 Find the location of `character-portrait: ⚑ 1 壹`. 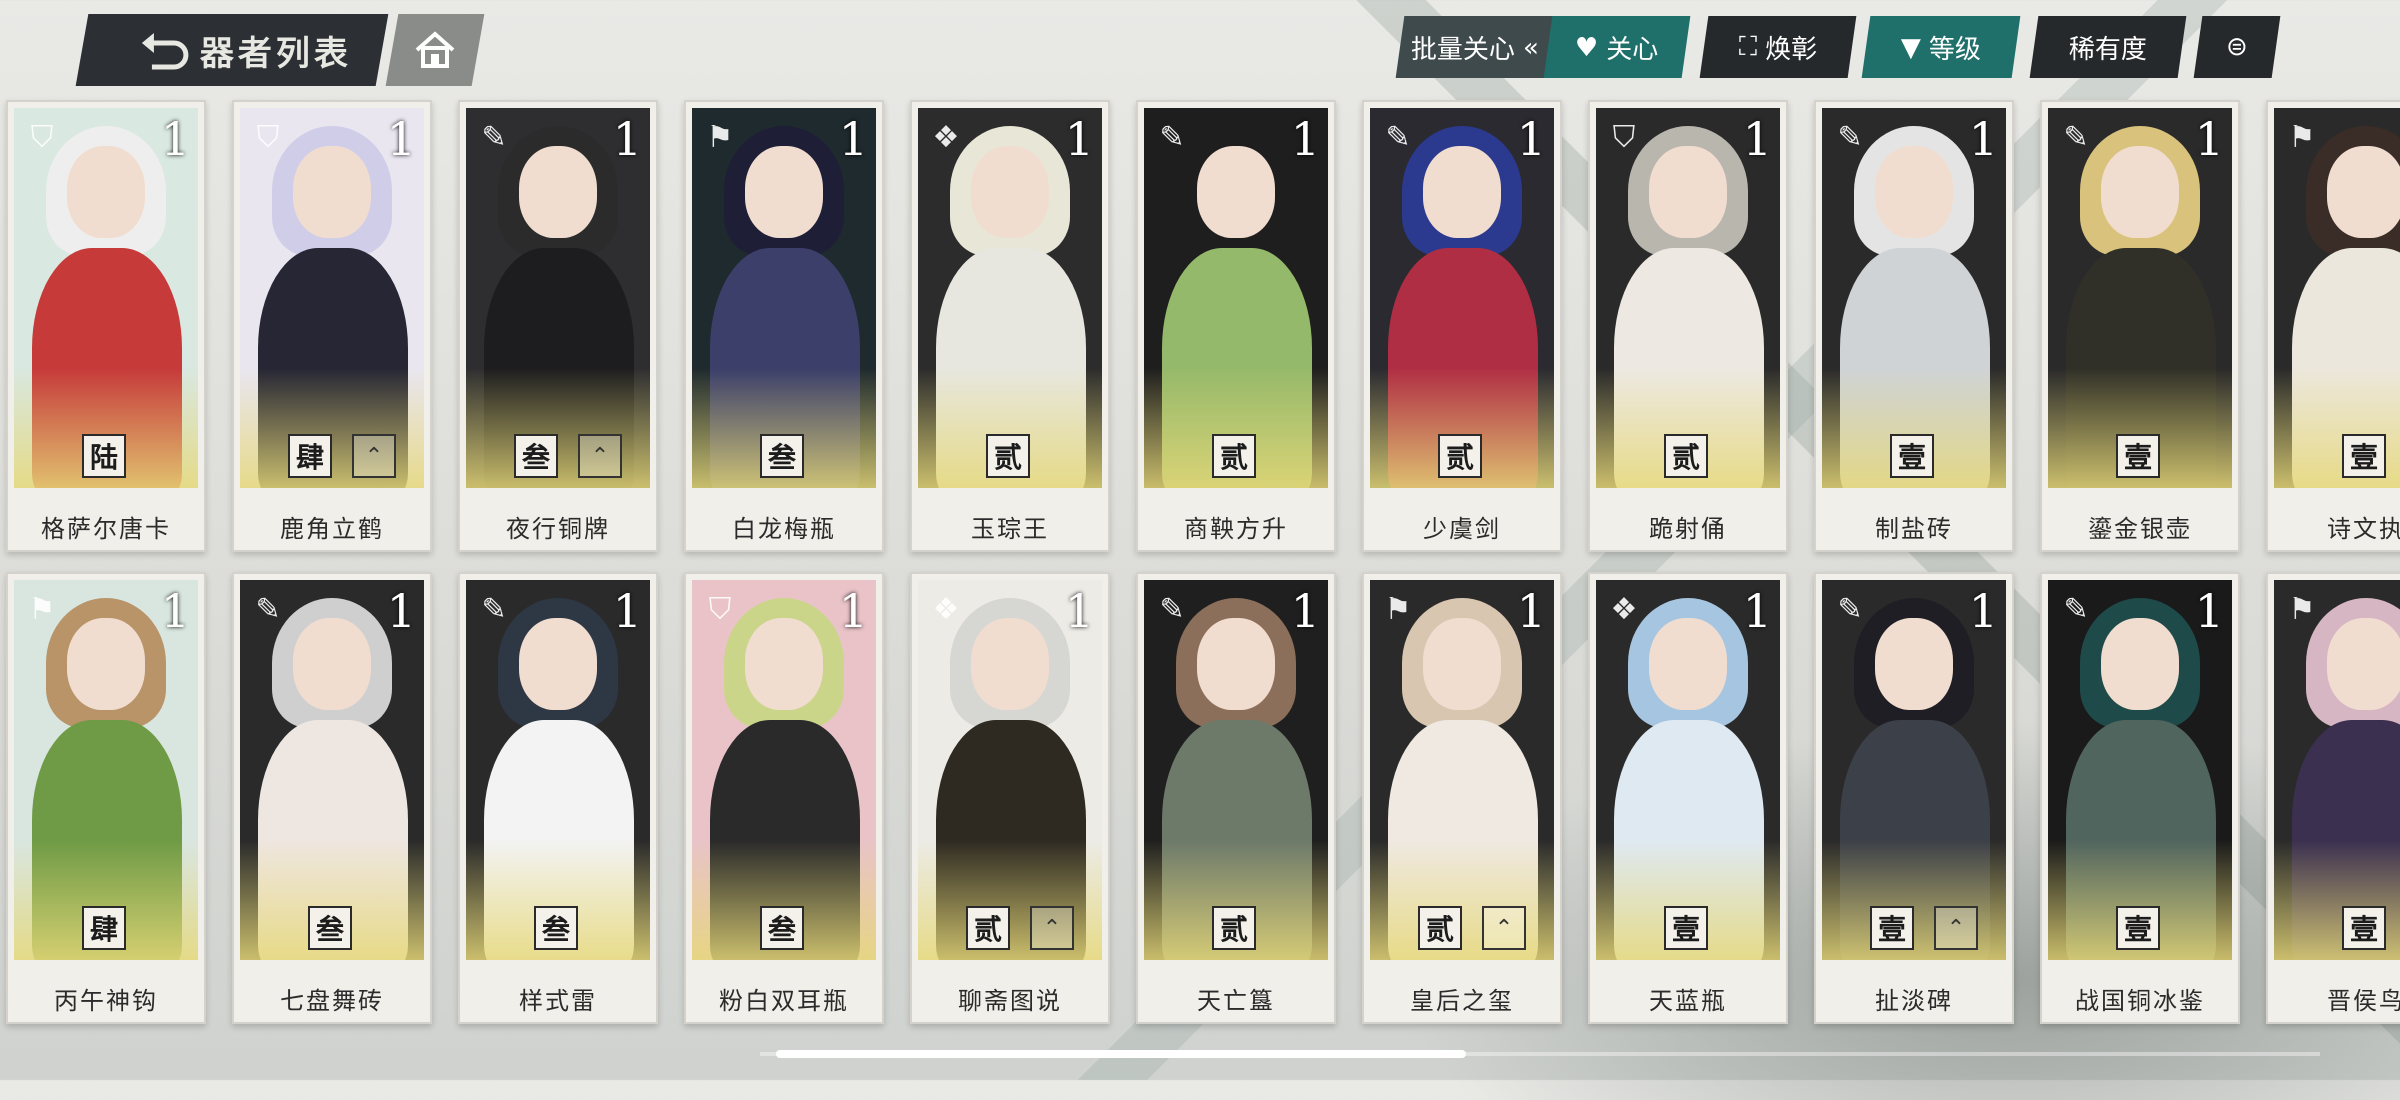

character-portrait: ⚑ 1 壹 is located at coordinates (2337, 298).